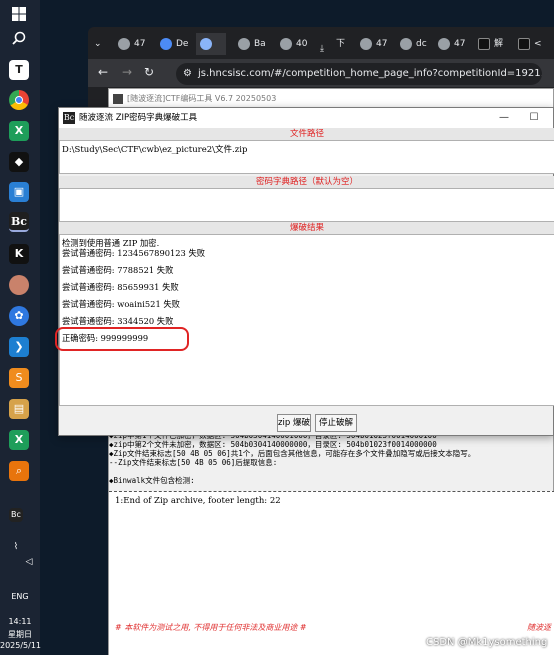  I want to click on vscode-icon: ❯, so click(19, 347).